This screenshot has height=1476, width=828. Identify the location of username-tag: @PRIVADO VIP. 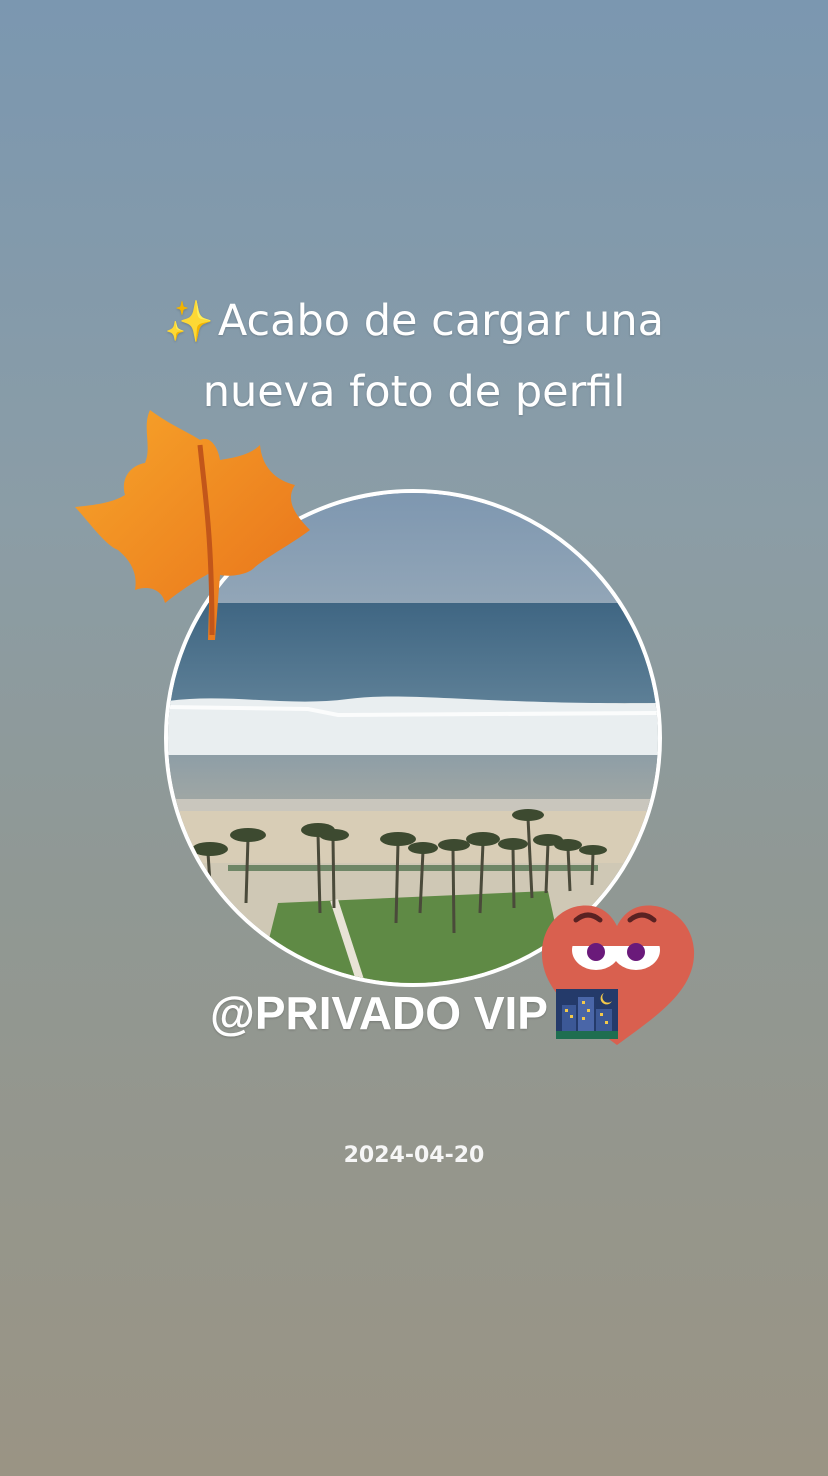
(414, 1013).